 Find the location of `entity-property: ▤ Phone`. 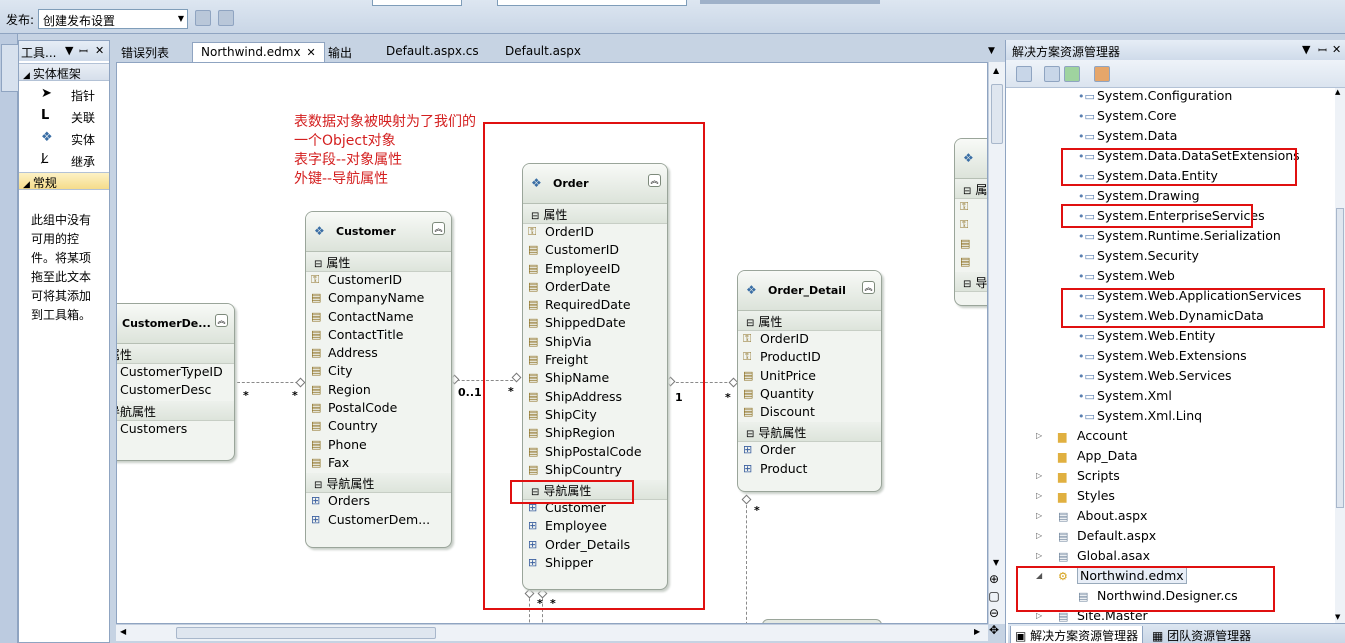

entity-property: ▤ Phone is located at coordinates (378, 446).